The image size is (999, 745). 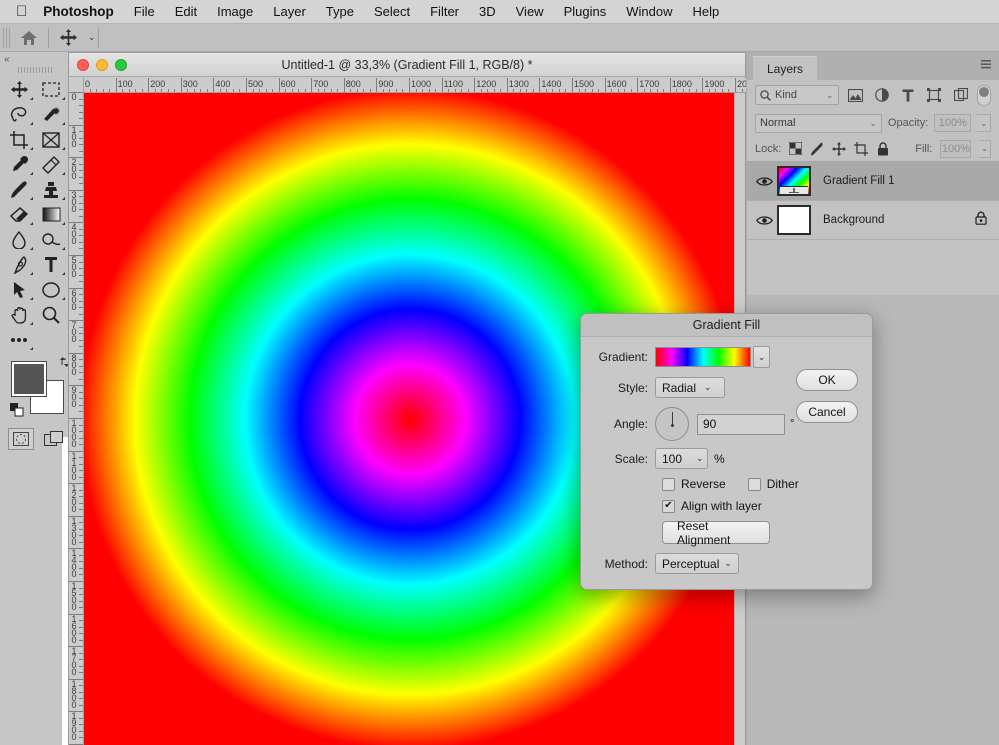 What do you see at coordinates (19, 339) in the screenshot?
I see `edit-toolbar-ellipsis-icon` at bounding box center [19, 339].